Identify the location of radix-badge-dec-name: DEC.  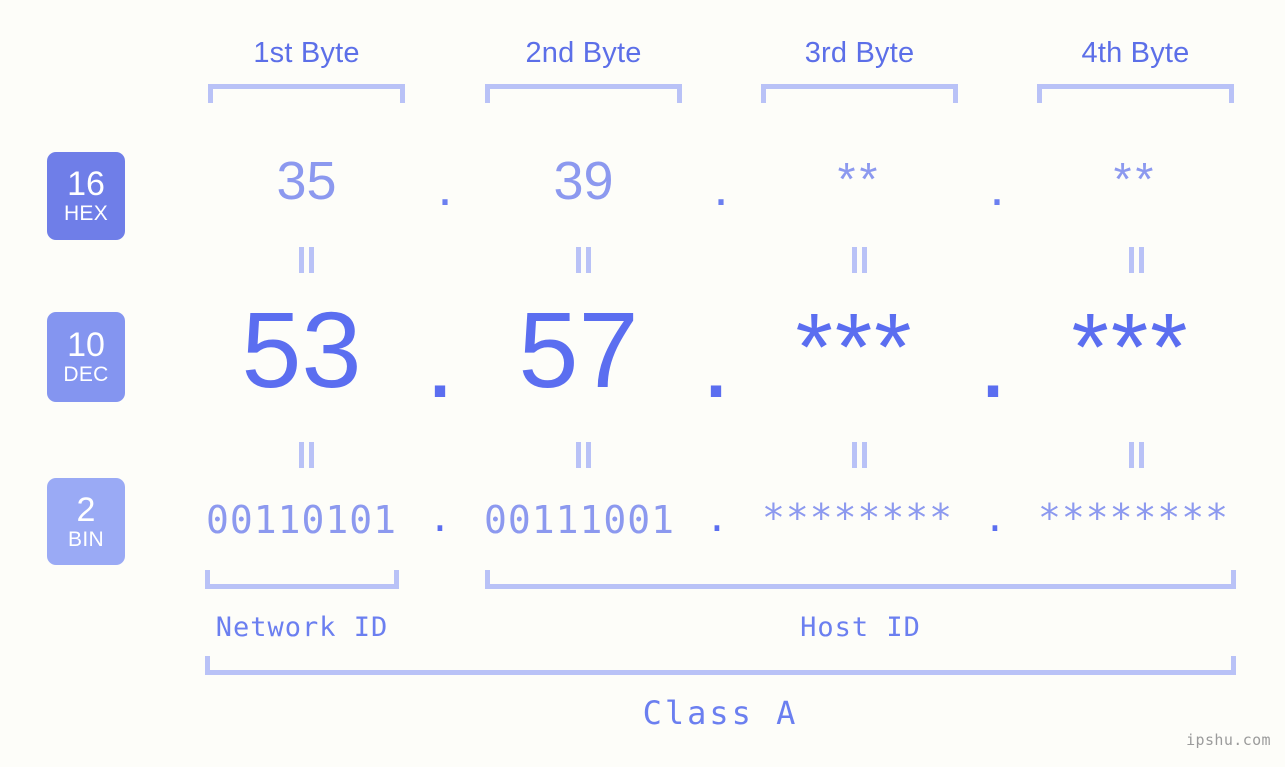
(86, 374).